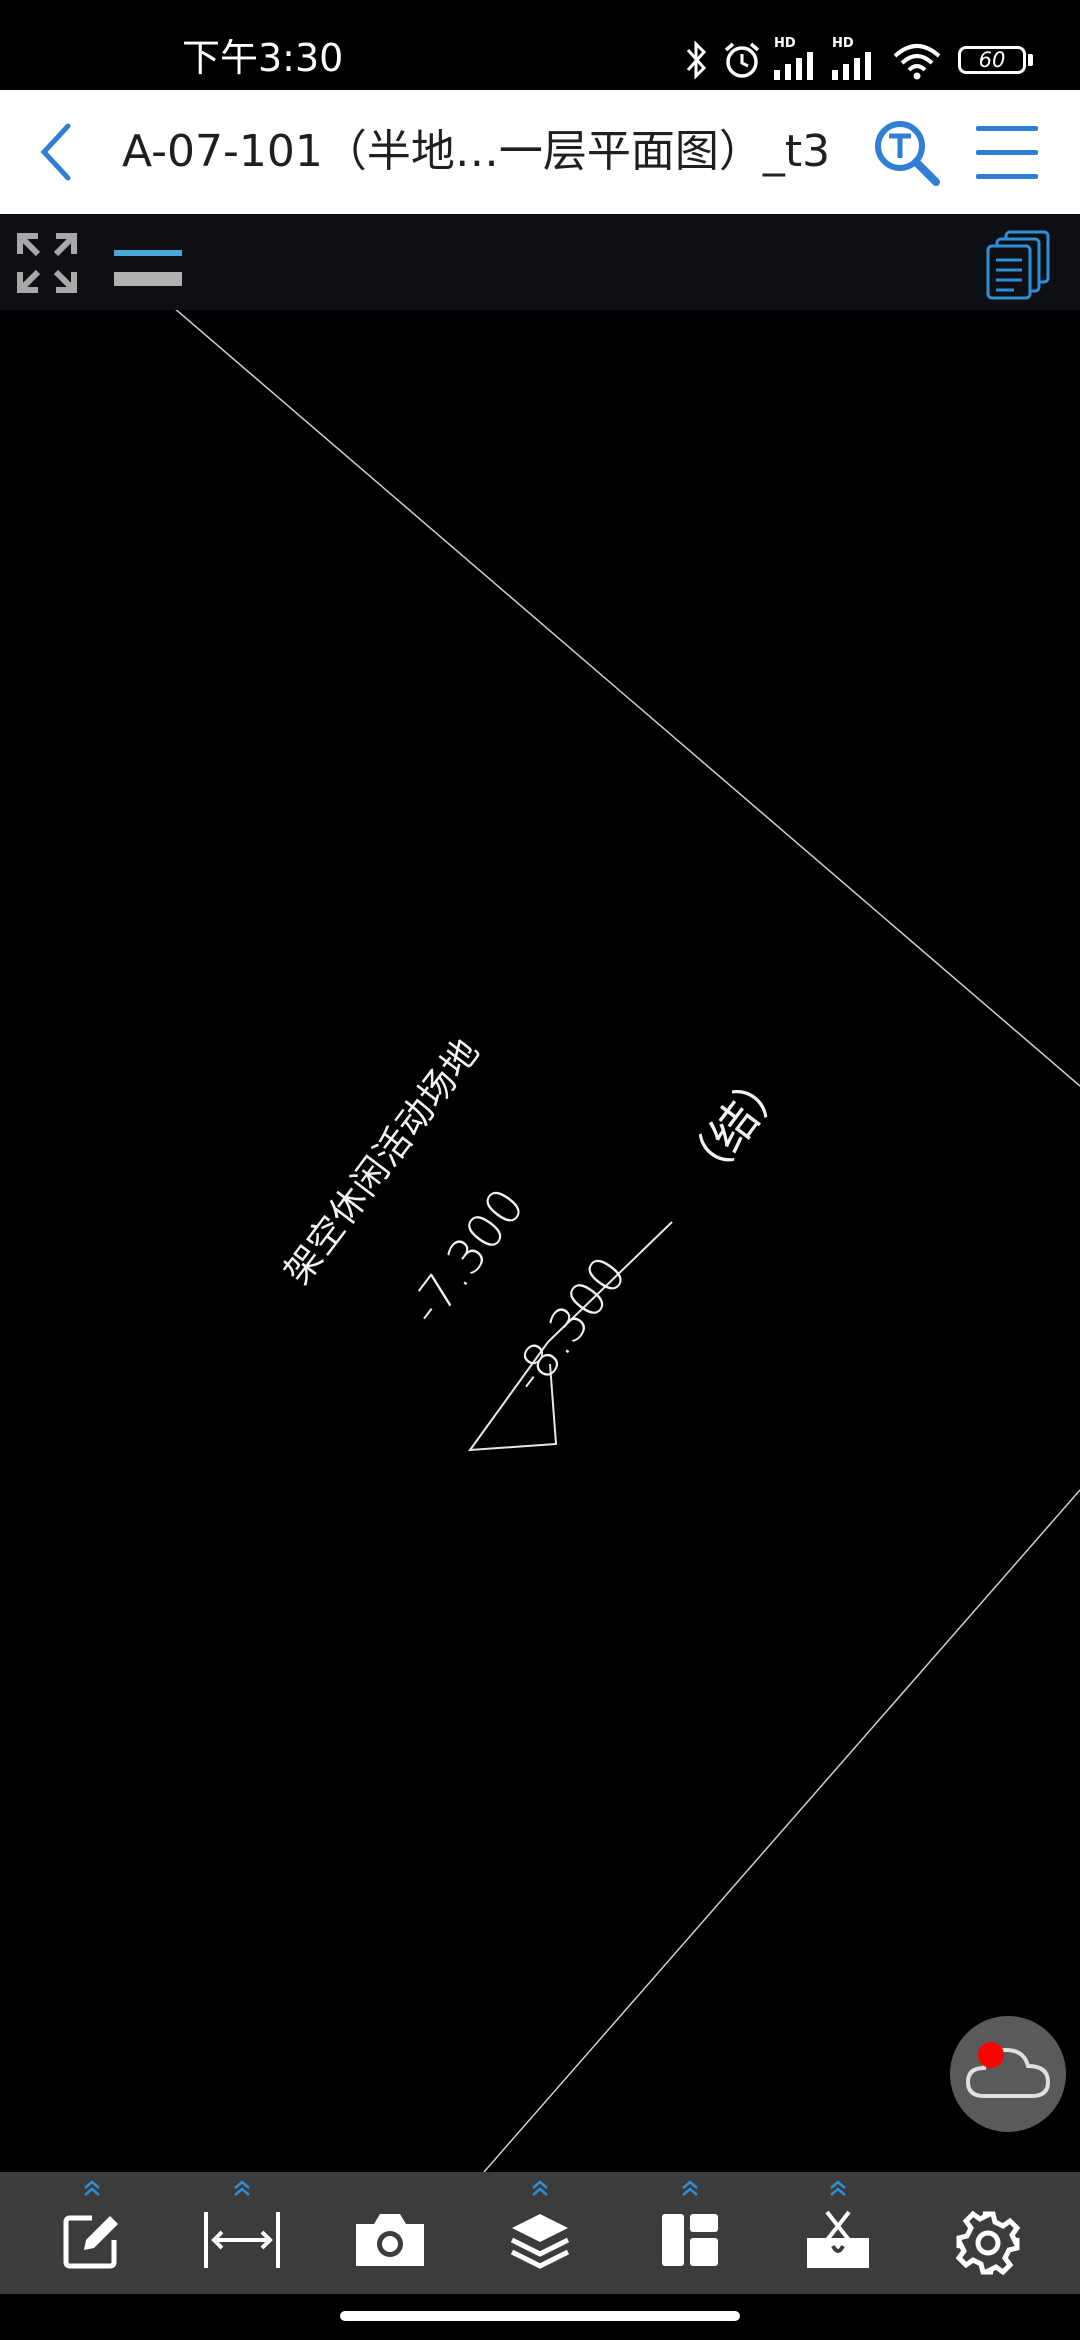 The image size is (1080, 2340). I want to click on camera-tool-button, so click(390, 2233).